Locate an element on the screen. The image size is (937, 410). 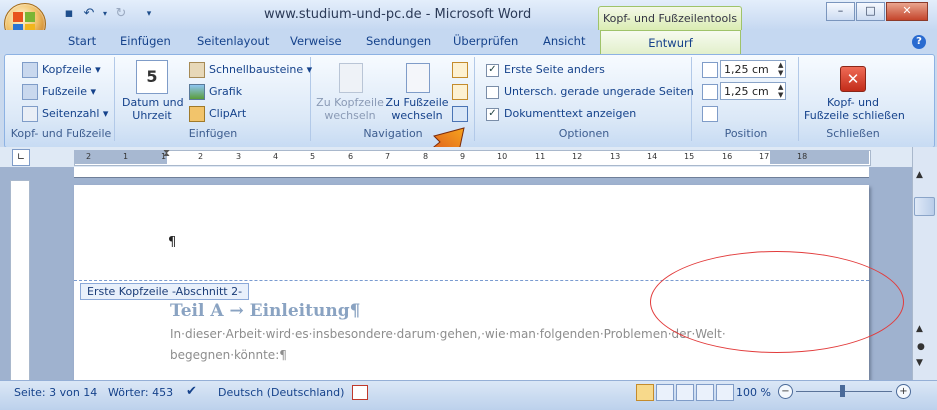
clipart-button: ClipArt is located at coordinates (217, 114).